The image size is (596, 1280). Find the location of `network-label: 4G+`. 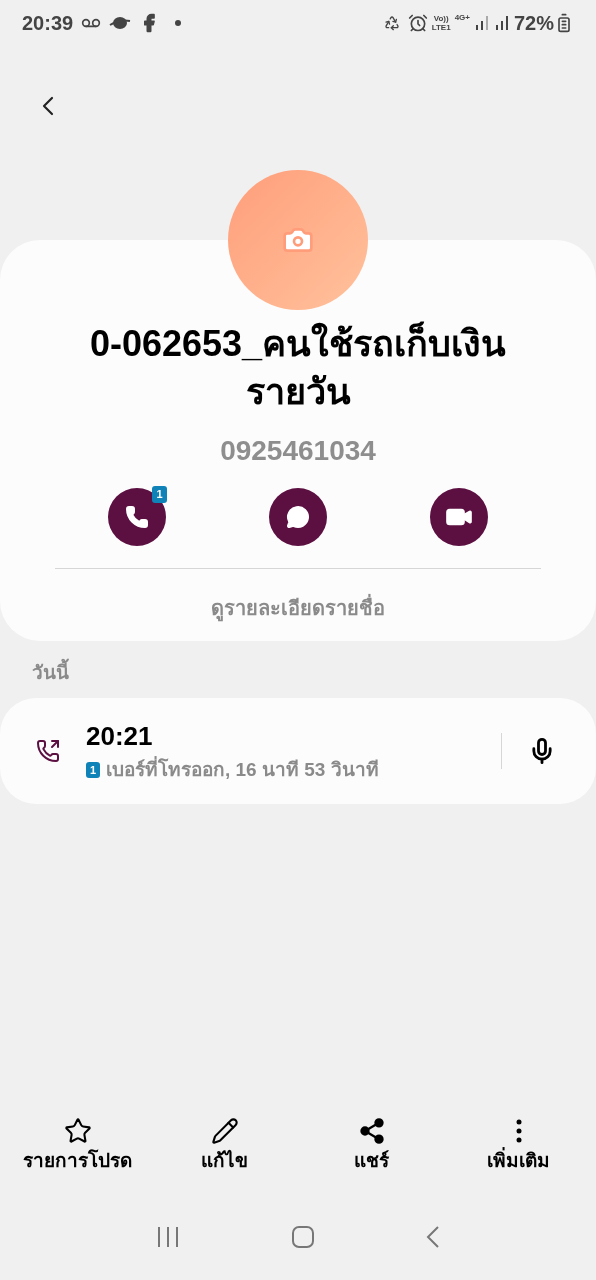

network-label: 4G+ is located at coordinates (462, 18).